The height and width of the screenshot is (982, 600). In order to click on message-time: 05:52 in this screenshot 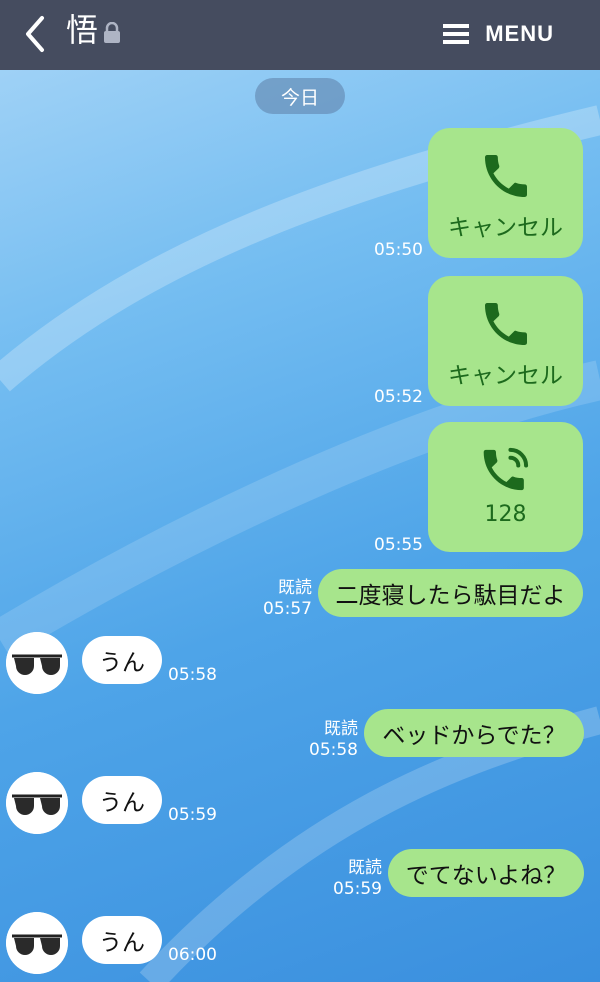, I will do `click(398, 397)`.